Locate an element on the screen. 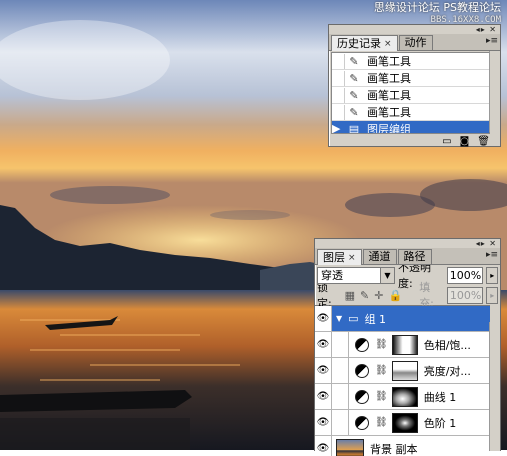 The height and width of the screenshot is (456, 507). lock-position-icon: ✛ is located at coordinates (378, 295).